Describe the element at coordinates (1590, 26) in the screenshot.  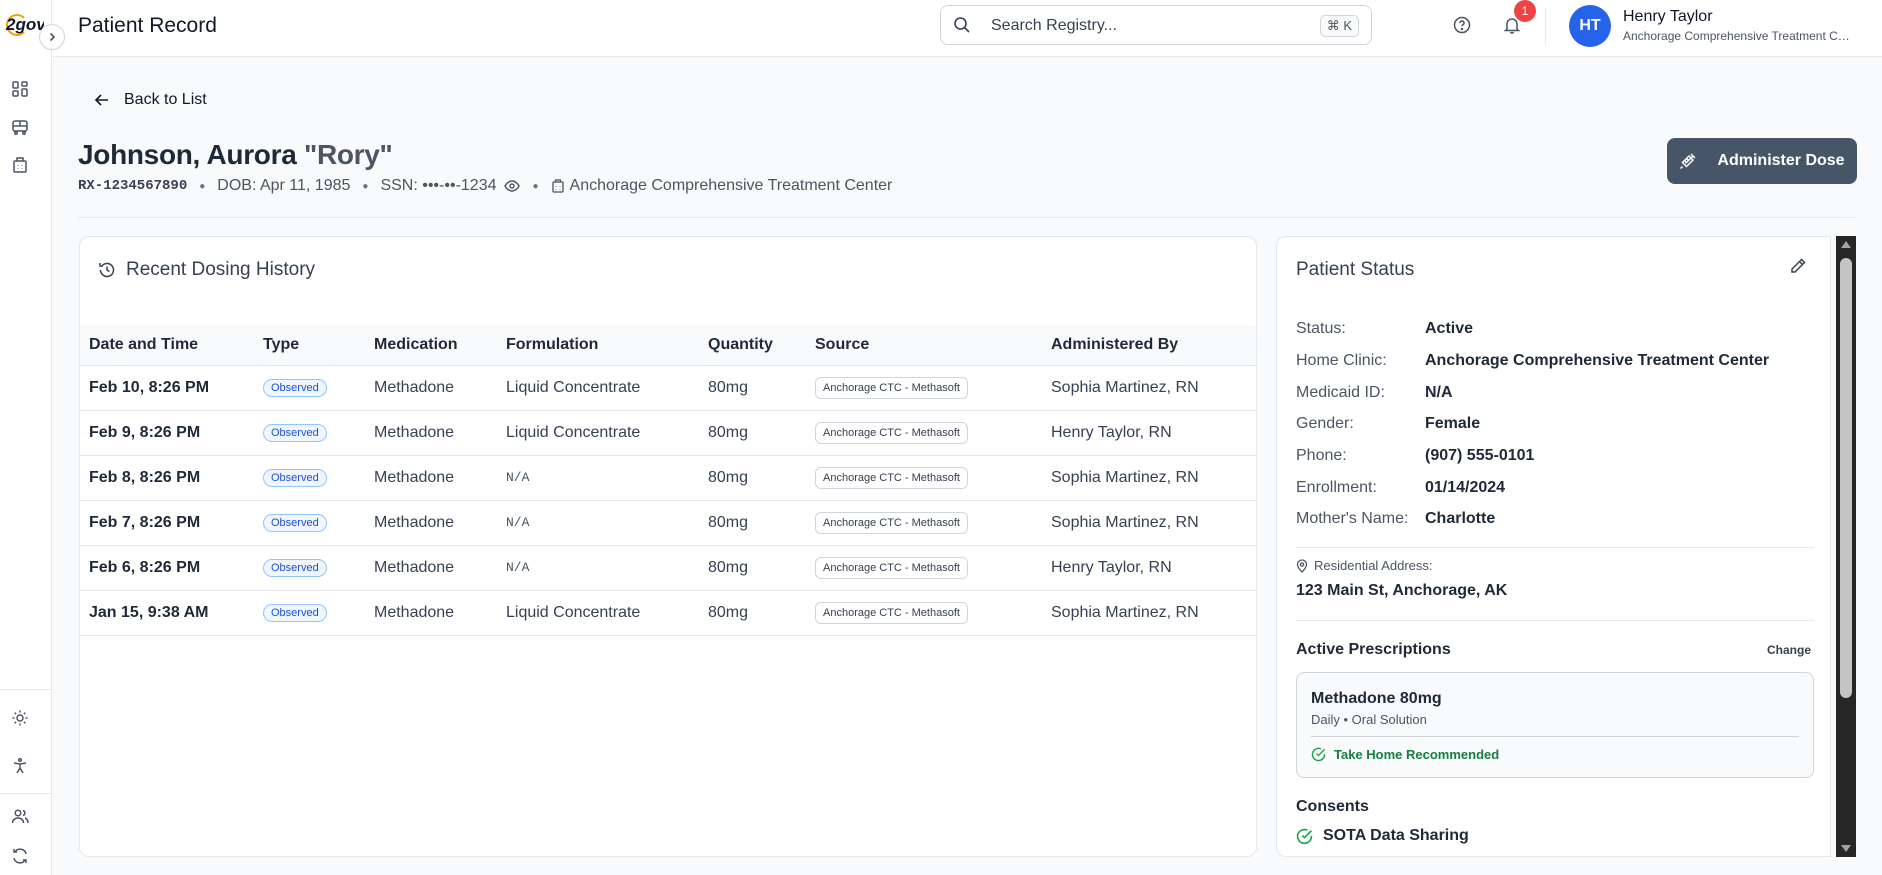
I see `avatar: HT` at that location.